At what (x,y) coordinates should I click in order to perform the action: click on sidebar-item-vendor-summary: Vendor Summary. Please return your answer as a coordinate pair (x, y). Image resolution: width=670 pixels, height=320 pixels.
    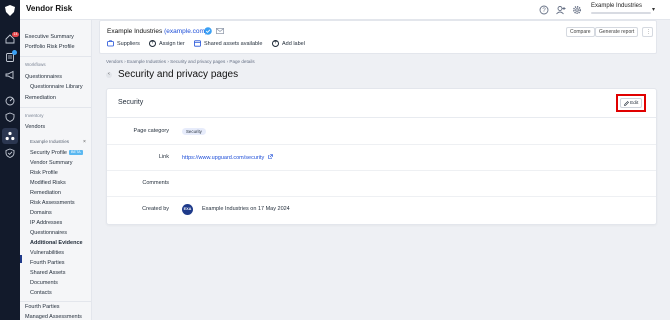
    Looking at the image, I should click on (51, 163).